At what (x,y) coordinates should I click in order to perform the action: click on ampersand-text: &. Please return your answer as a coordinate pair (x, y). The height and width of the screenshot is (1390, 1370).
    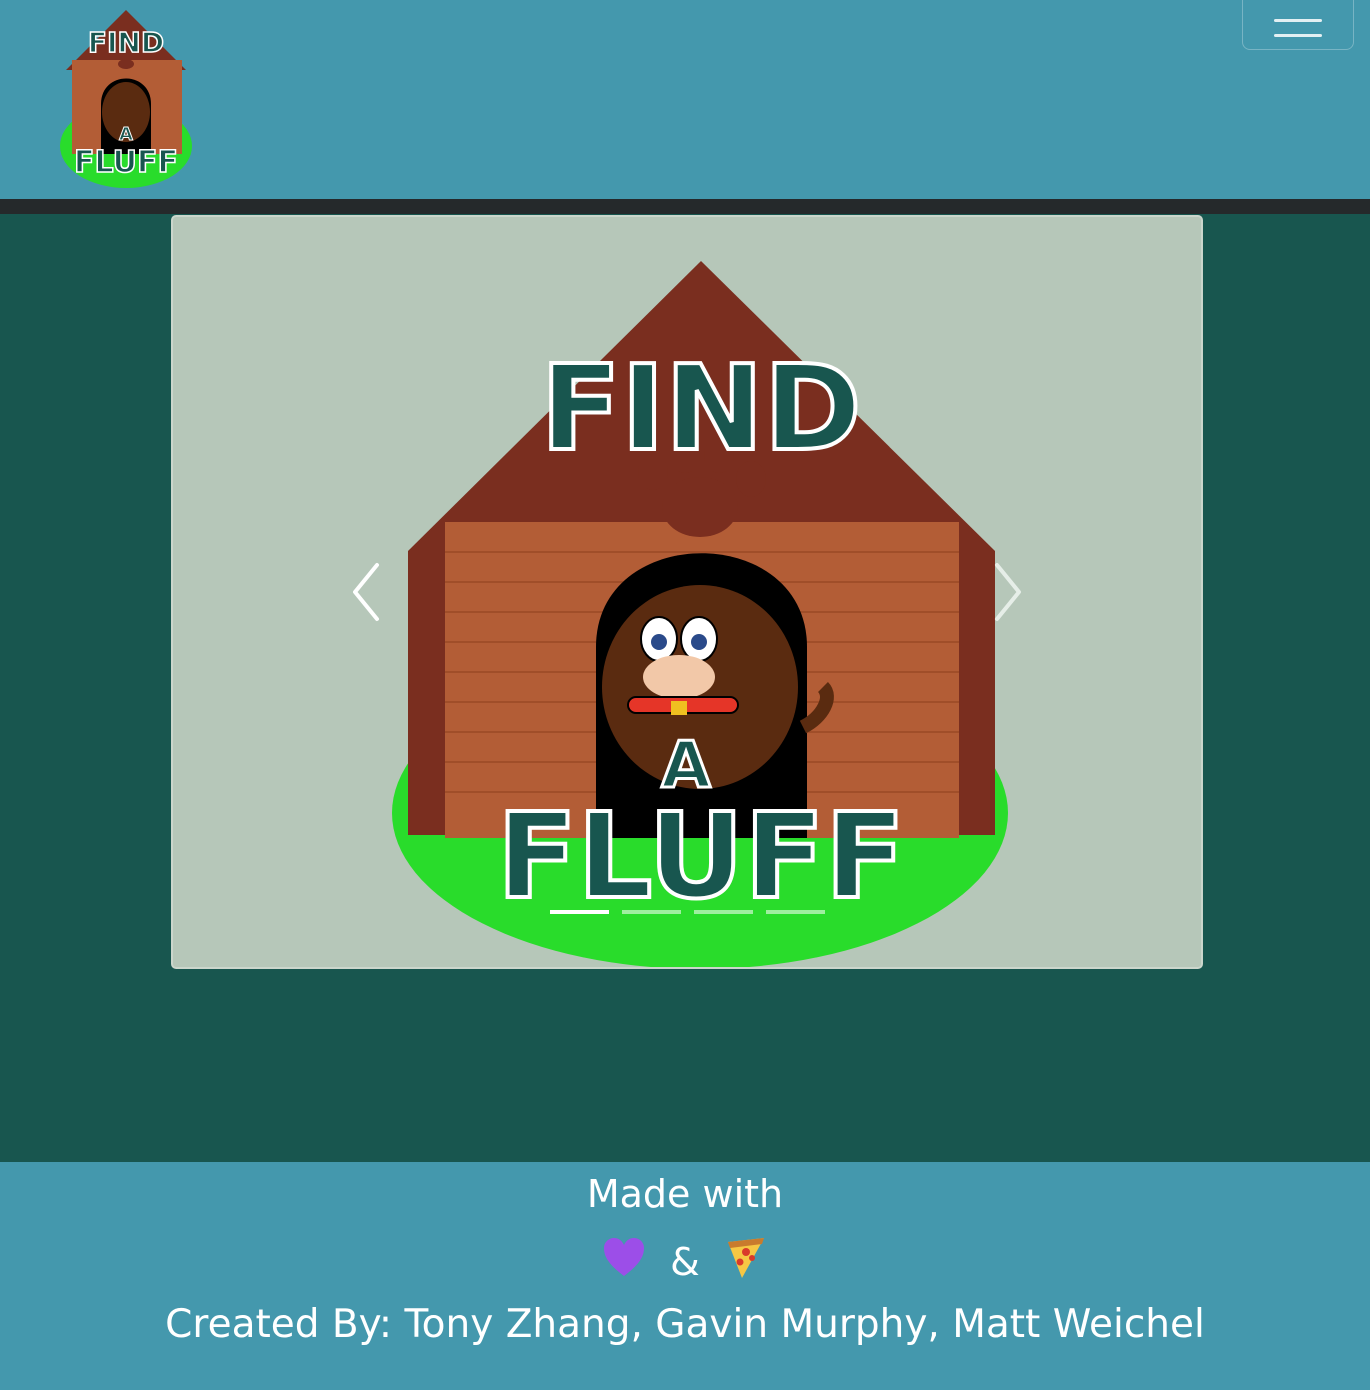
    Looking at the image, I should click on (685, 1261).